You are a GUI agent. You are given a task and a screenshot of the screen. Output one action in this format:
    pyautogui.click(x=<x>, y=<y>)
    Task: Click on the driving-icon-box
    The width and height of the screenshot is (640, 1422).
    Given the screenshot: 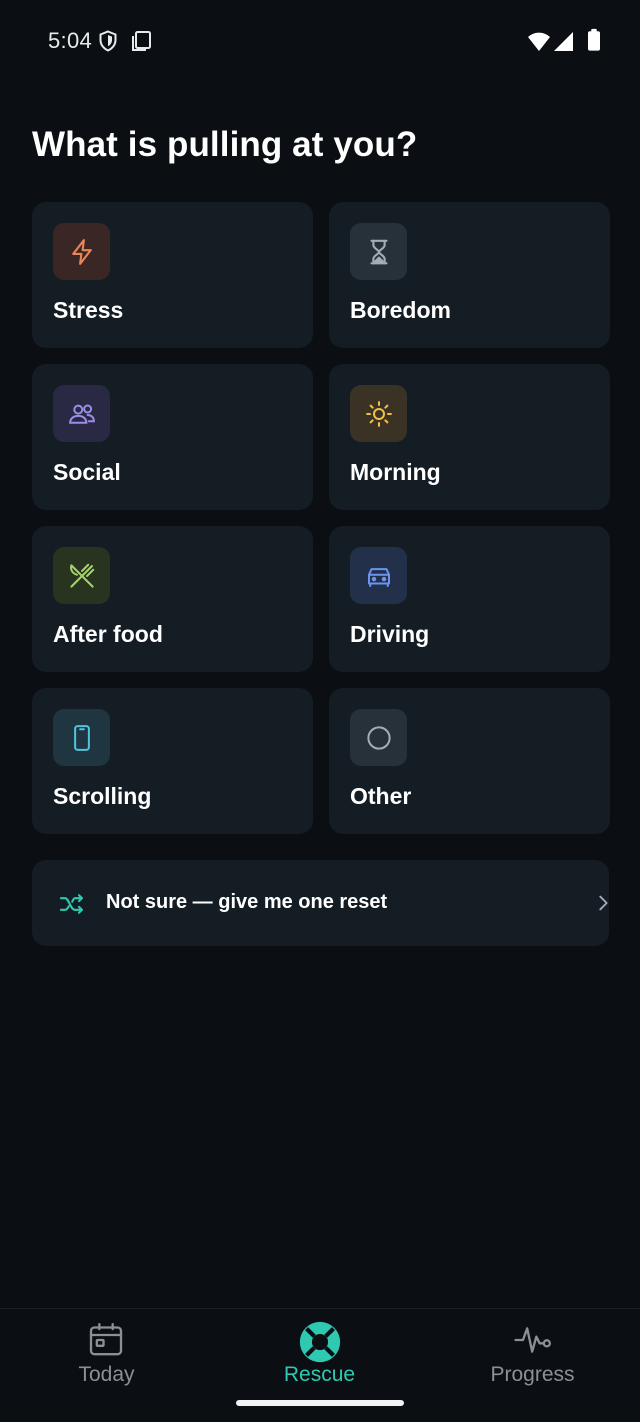 What is the action you would take?
    pyautogui.click(x=378, y=575)
    